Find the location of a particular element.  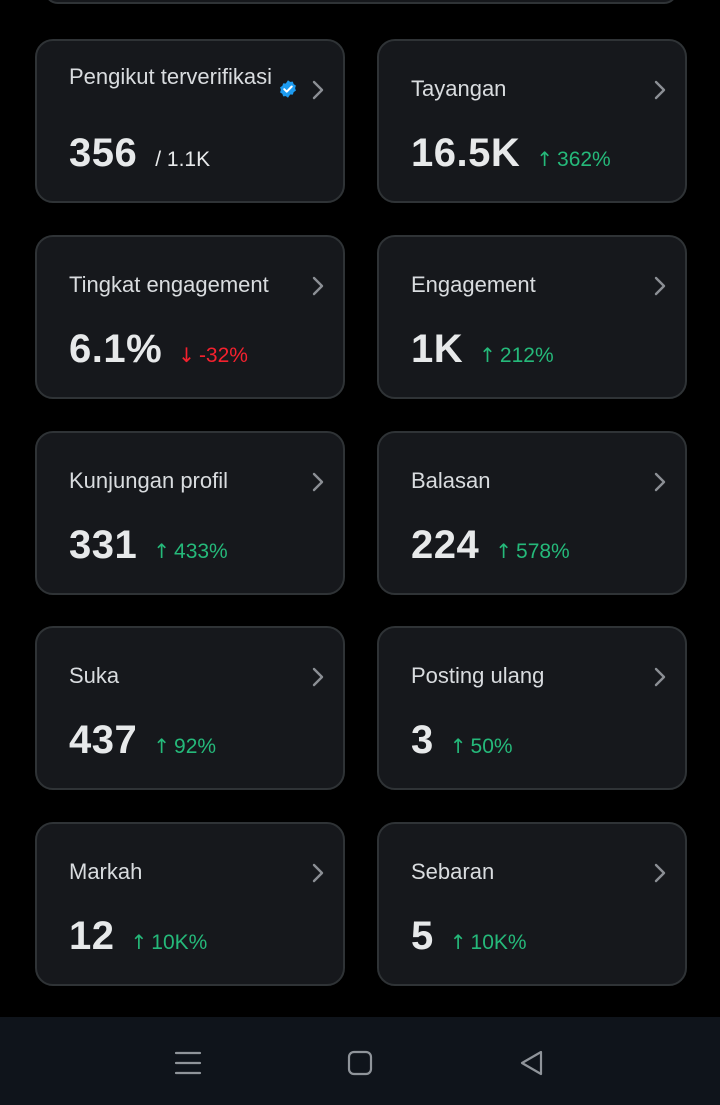

card-profile-visits: Kunjungan profil 331 ↑ 433% is located at coordinates (190, 513).